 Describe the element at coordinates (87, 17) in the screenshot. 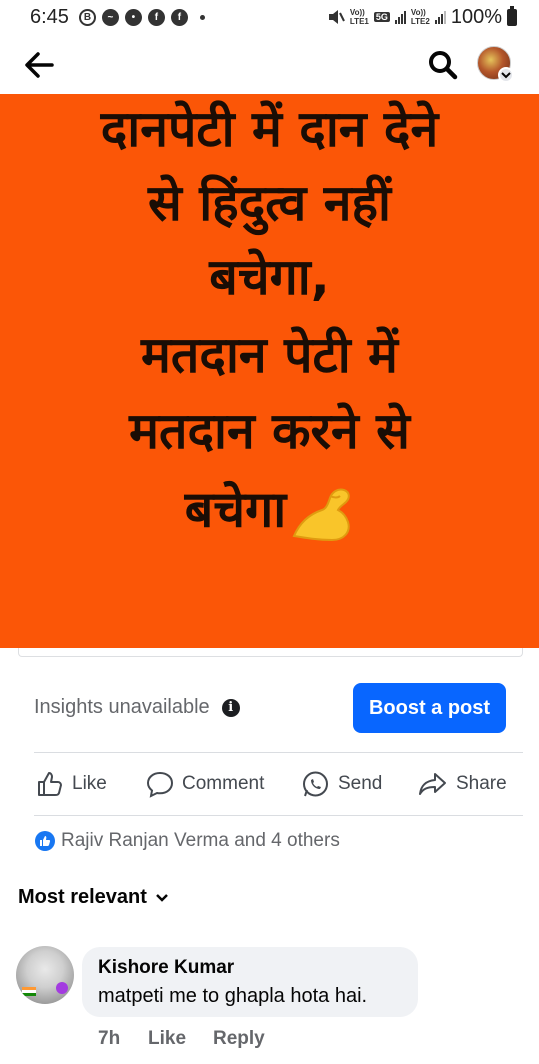

I see `b-notification-icon: B` at that location.